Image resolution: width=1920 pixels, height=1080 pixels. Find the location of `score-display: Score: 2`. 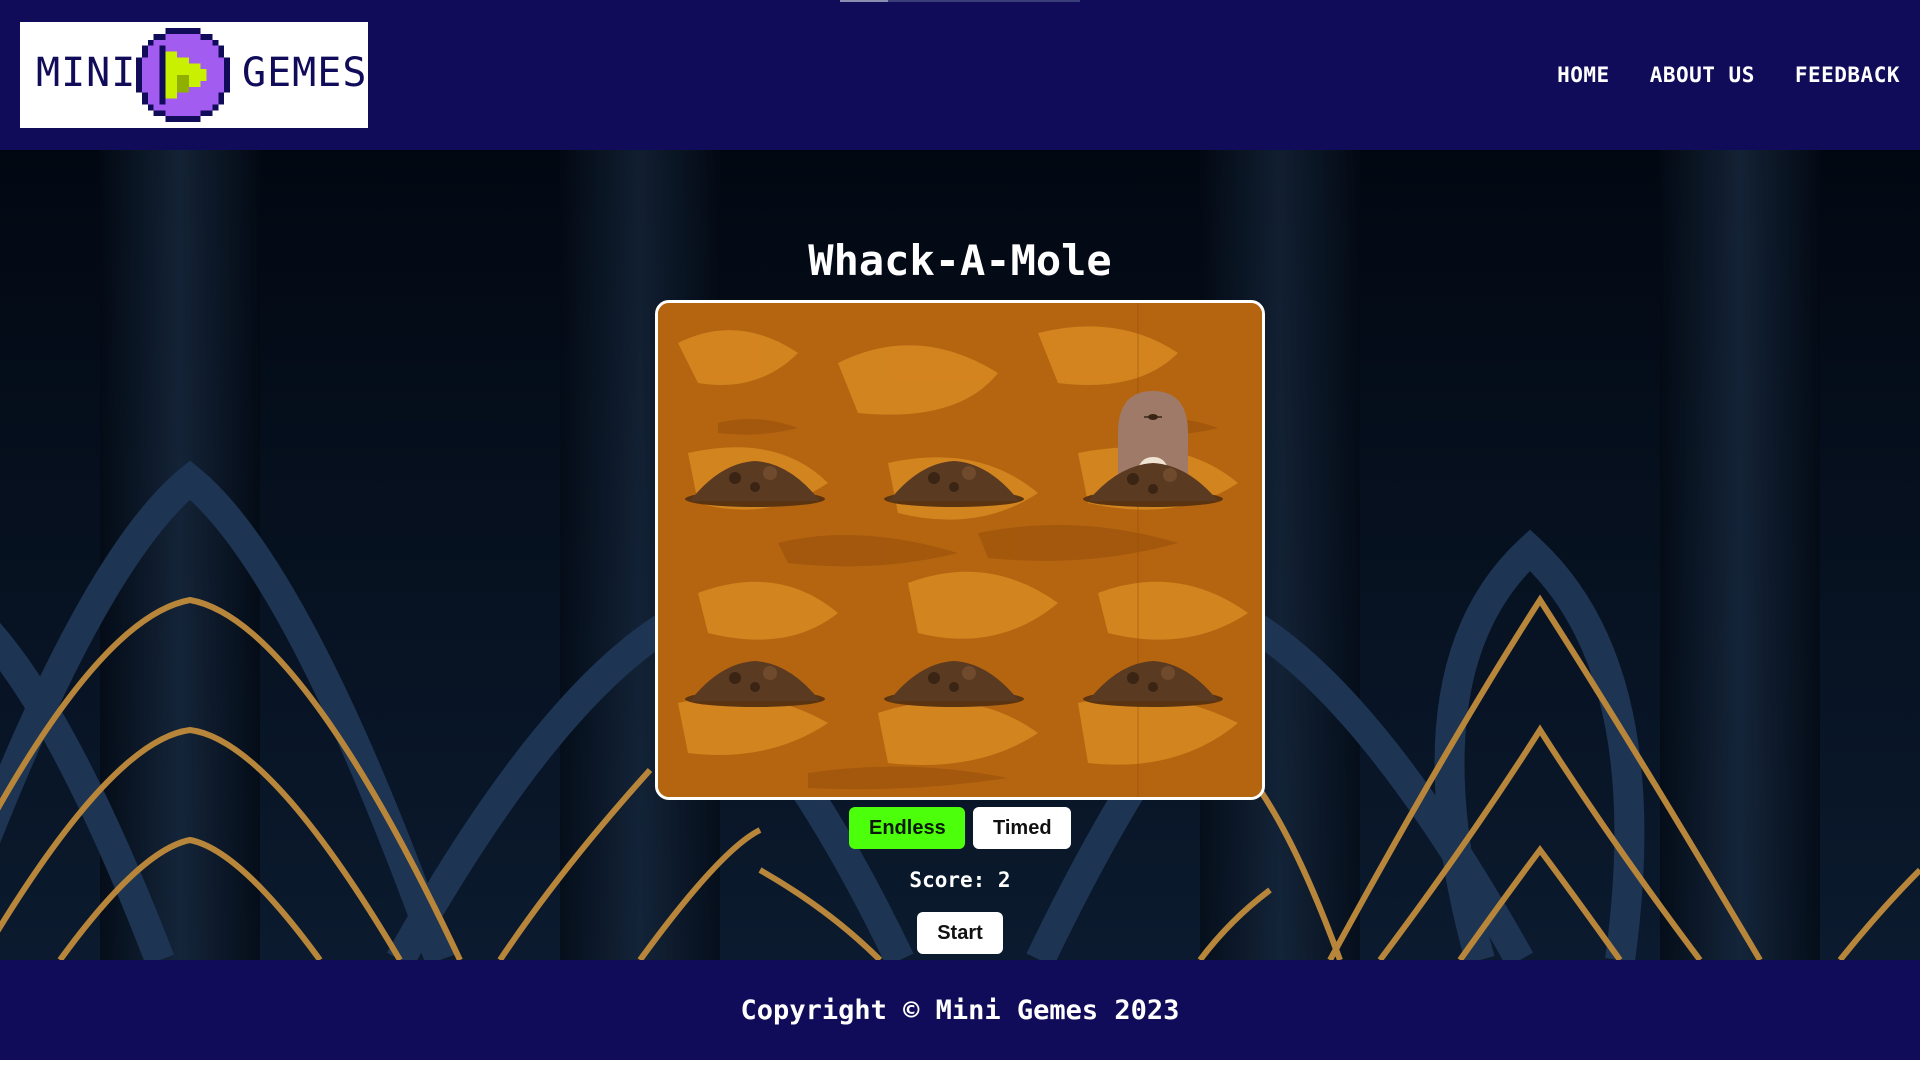

score-display: Score: 2 is located at coordinates (960, 880).